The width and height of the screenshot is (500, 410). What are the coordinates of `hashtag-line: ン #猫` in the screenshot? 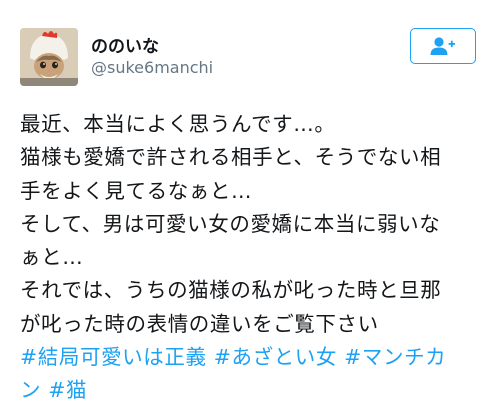 It's located at (255, 390).